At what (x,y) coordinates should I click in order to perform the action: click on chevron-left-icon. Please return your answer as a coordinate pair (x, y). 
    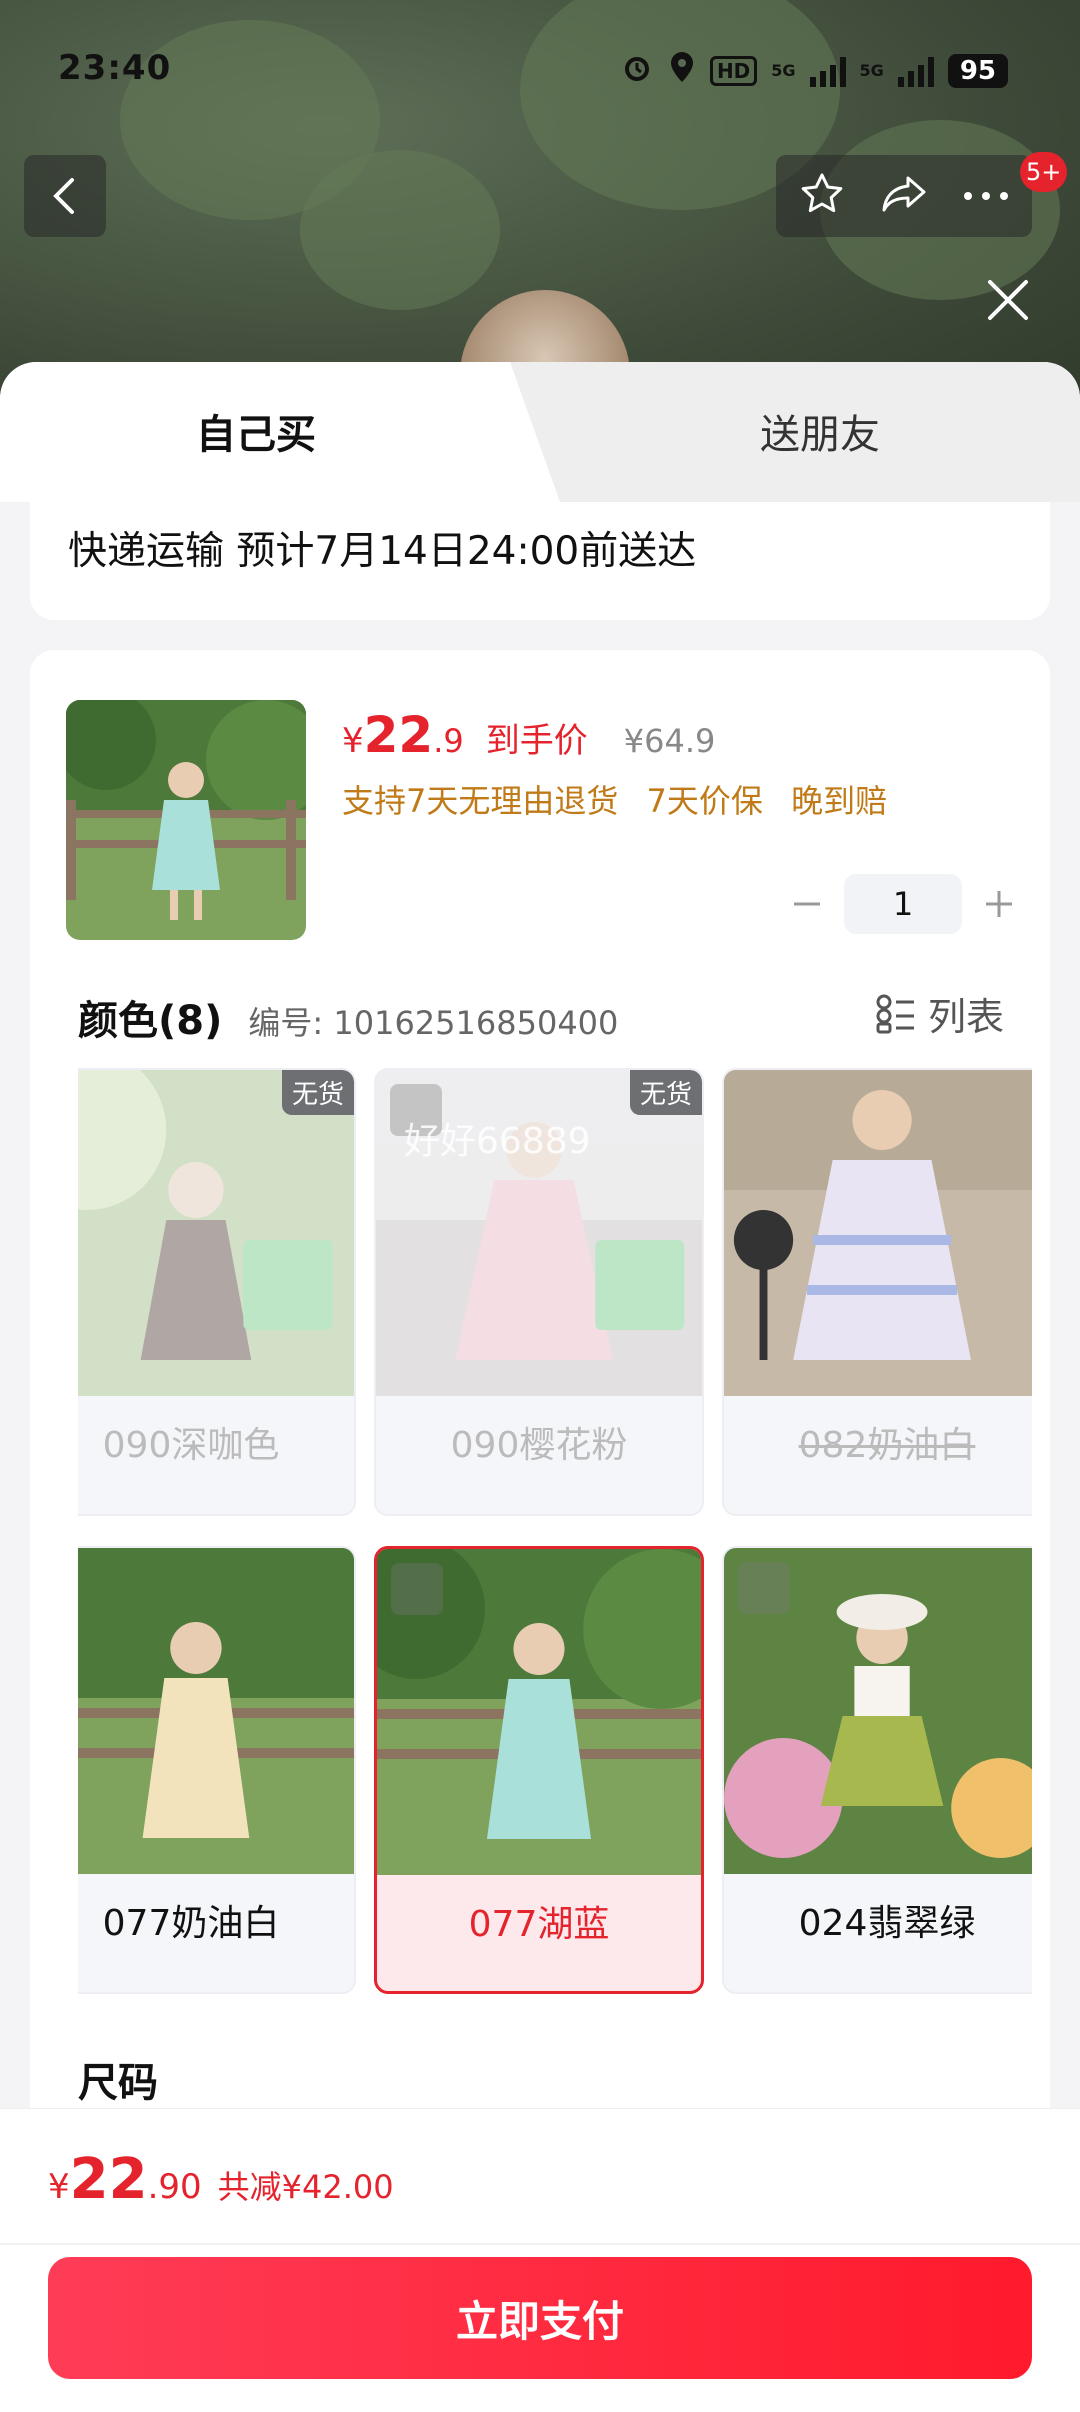
    Looking at the image, I should click on (63, 196).